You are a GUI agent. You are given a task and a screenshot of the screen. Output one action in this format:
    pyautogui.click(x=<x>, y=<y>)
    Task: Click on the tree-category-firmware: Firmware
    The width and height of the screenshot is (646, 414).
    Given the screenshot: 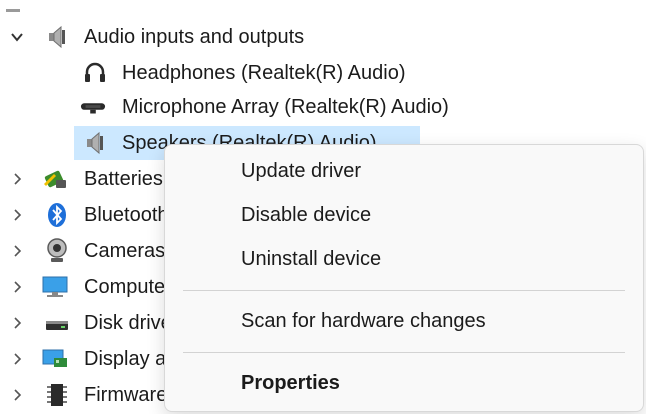 What is the action you would take?
    pyautogui.click(x=85, y=395)
    